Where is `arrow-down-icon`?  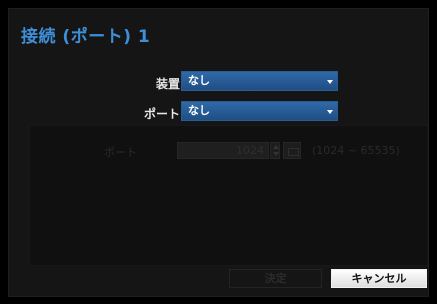 arrow-down-icon is located at coordinates (276, 154).